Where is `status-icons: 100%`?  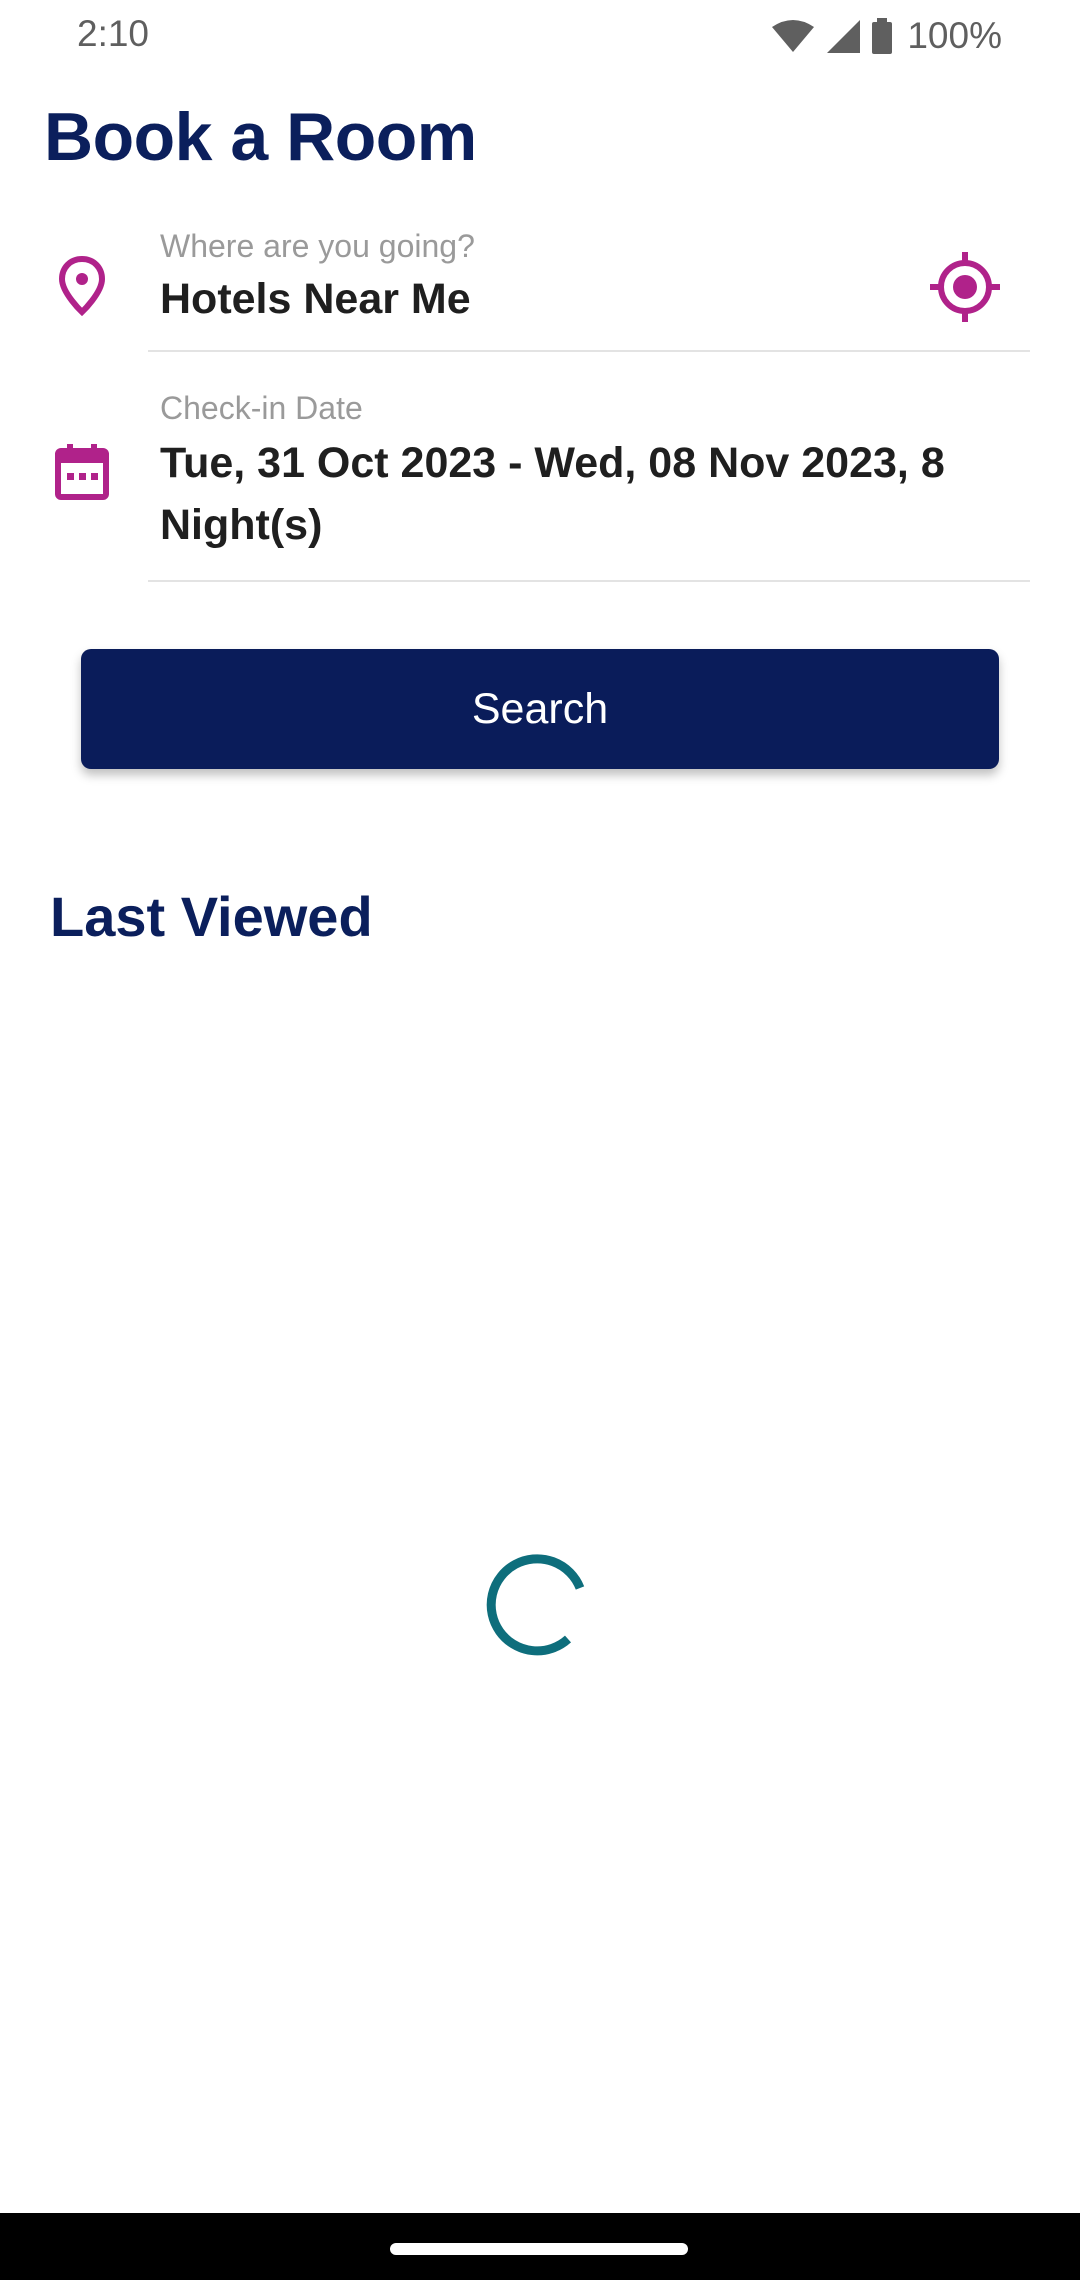 status-icons: 100% is located at coordinates (886, 36).